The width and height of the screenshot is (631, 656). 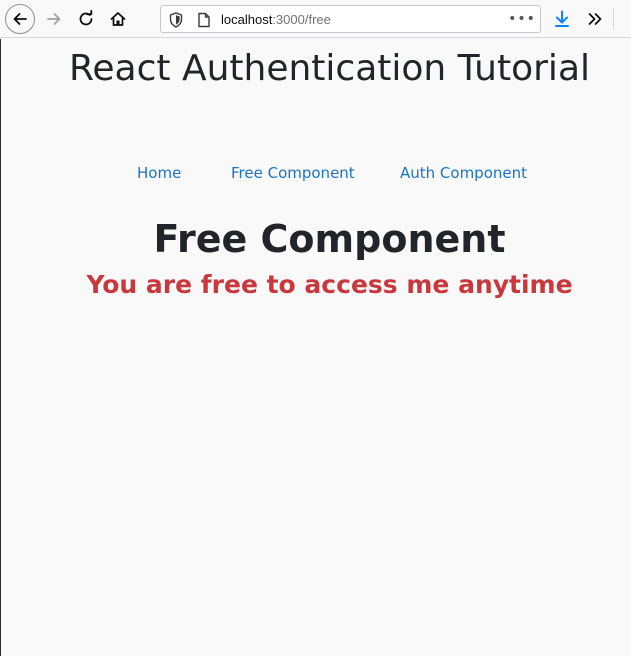 I want to click on browser-toolbar: localhost:3000/free •••, so click(x=315, y=19).